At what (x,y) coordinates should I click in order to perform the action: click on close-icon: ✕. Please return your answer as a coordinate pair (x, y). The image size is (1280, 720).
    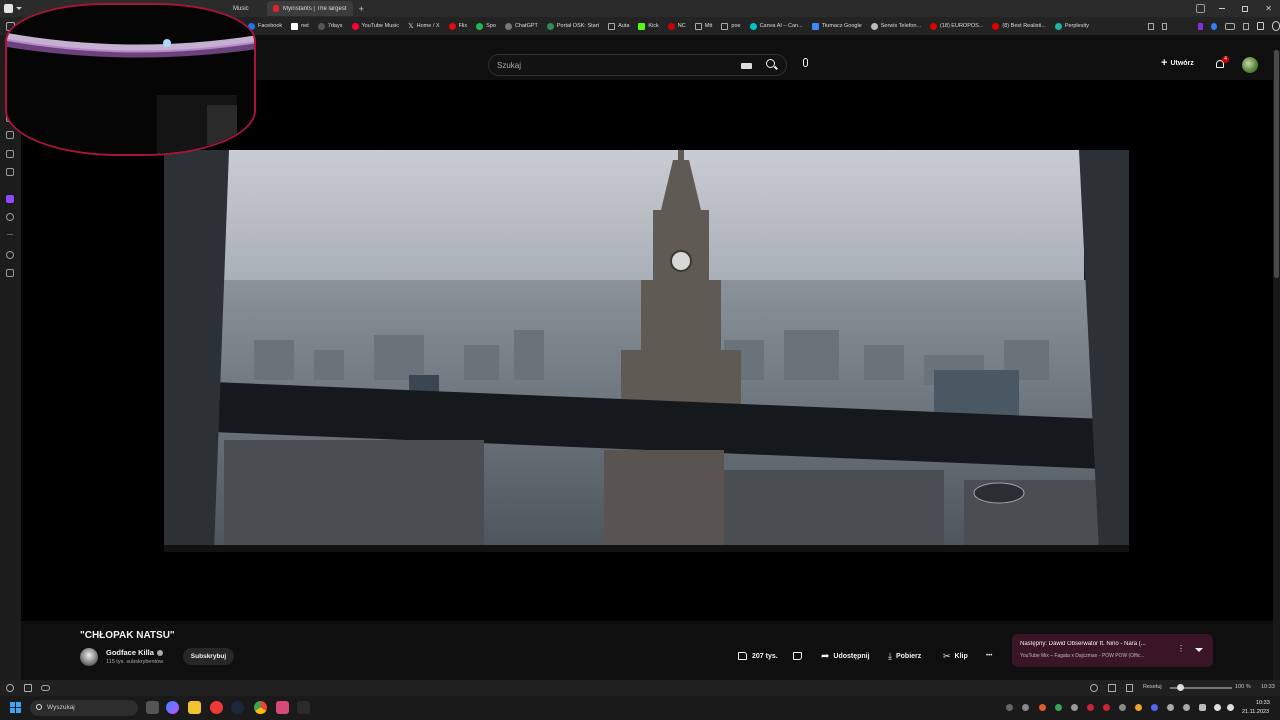
    Looking at the image, I should click on (1268, 8).